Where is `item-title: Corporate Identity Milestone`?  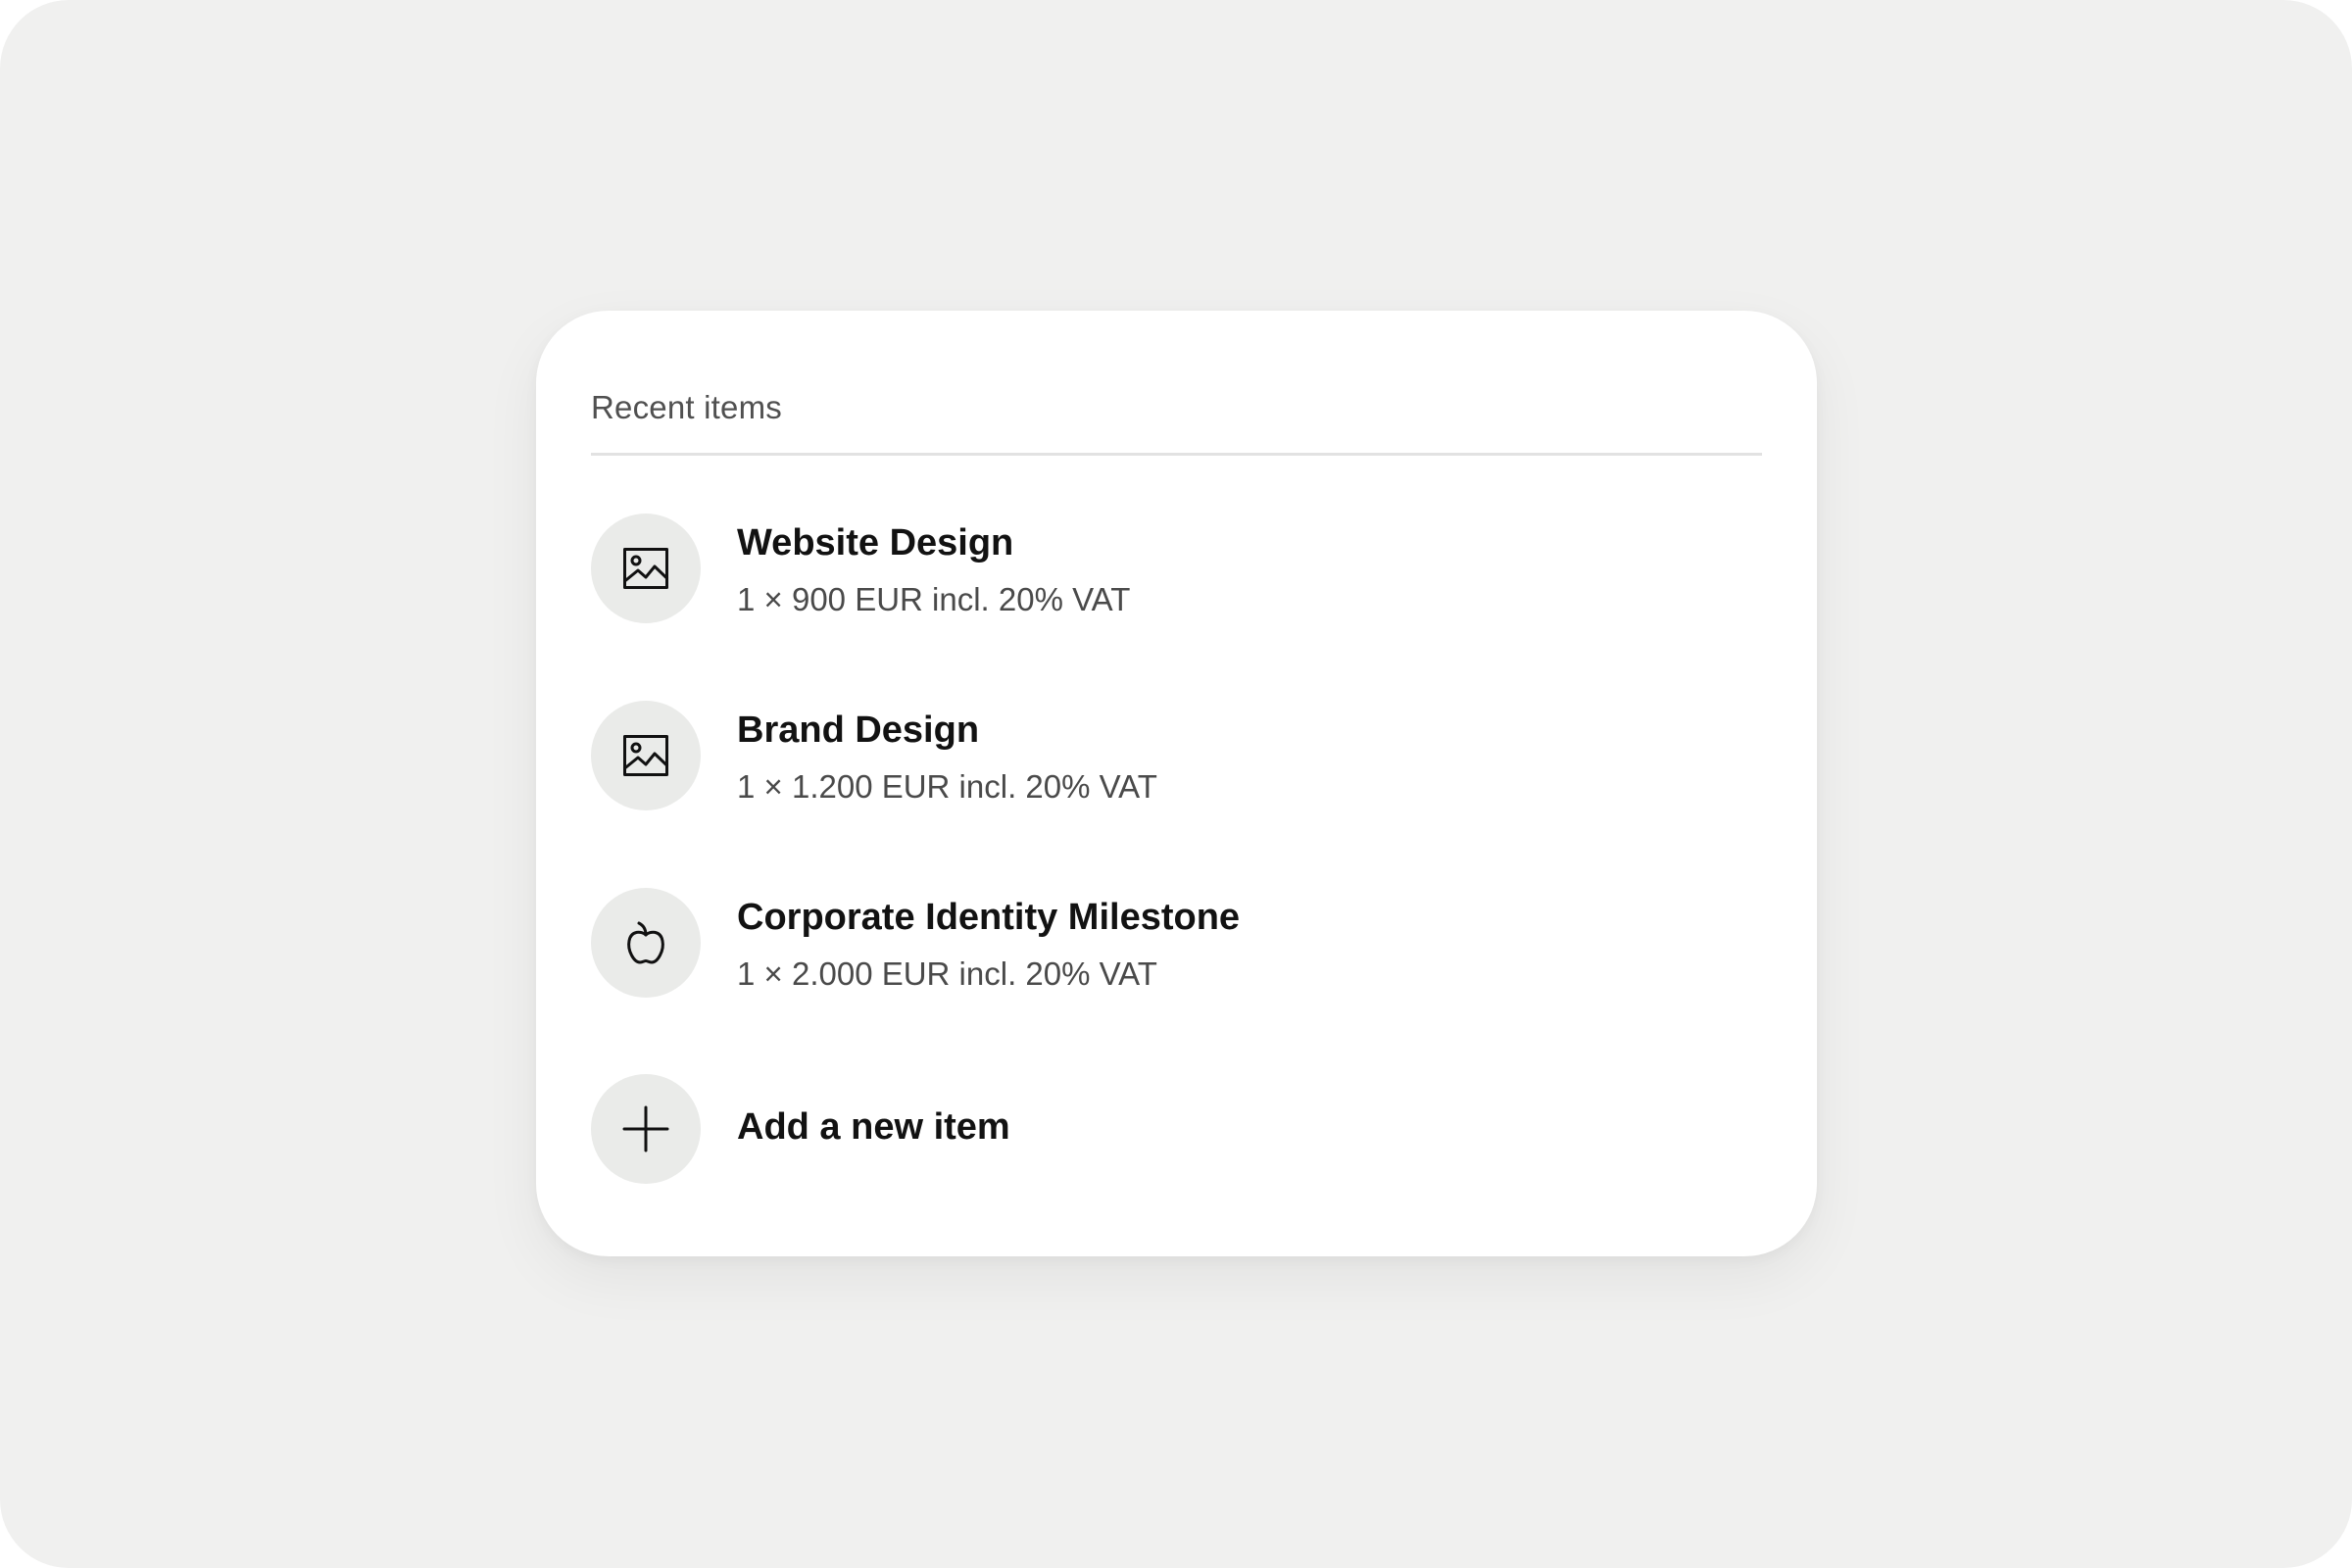
item-title: Corporate Identity Milestone is located at coordinates (989, 917).